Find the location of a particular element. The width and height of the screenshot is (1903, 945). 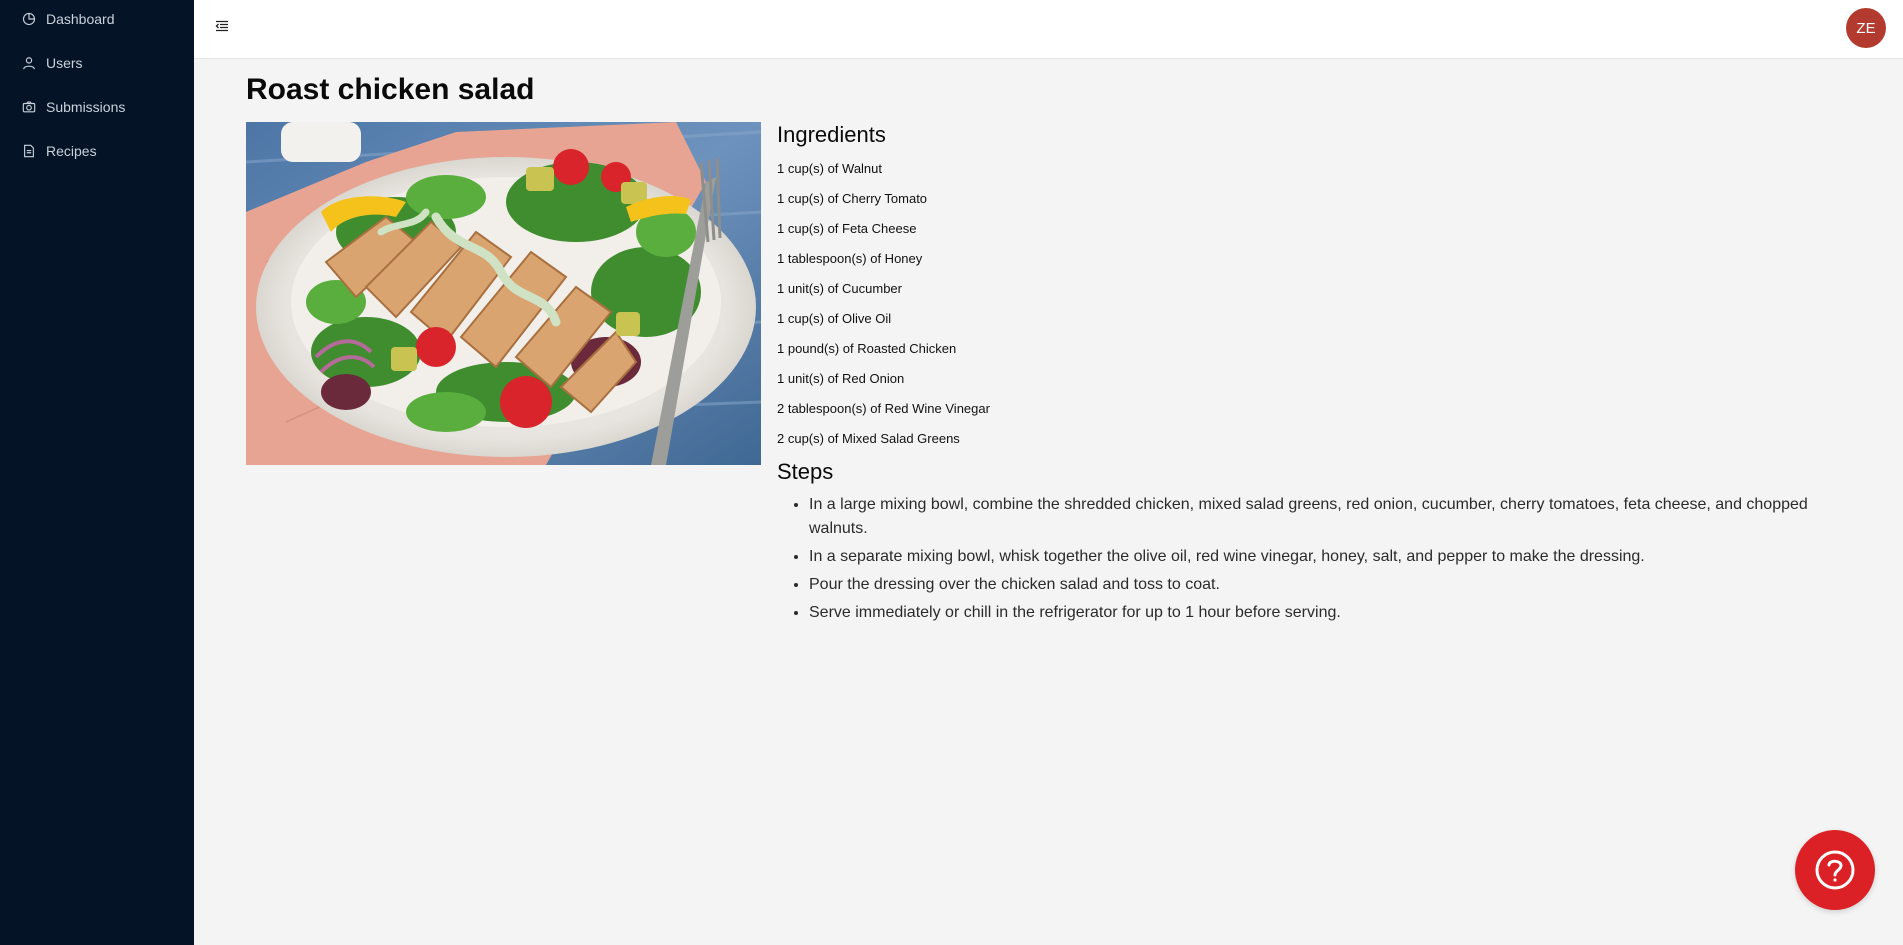

ingredient-item: 1 unit(s) of Cucumber is located at coordinates (839, 288).